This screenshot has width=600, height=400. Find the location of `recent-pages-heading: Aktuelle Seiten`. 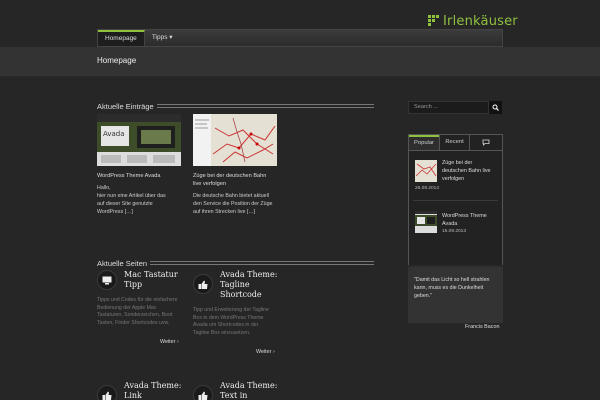

recent-pages-heading: Aktuelle Seiten is located at coordinates (235, 263).